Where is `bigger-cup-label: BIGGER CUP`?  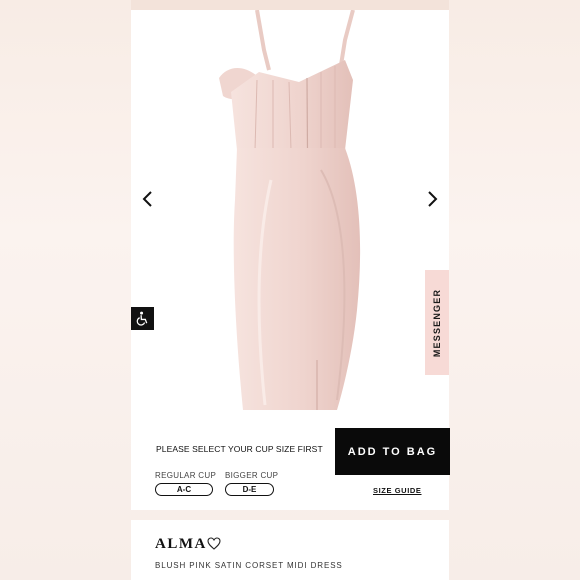 bigger-cup-label: BIGGER CUP is located at coordinates (252, 475).